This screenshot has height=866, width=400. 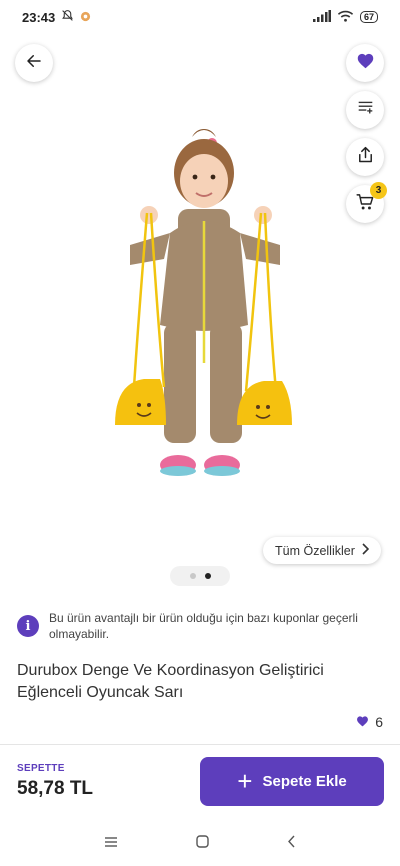 I want to click on favorite-button, so click(x=365, y=63).